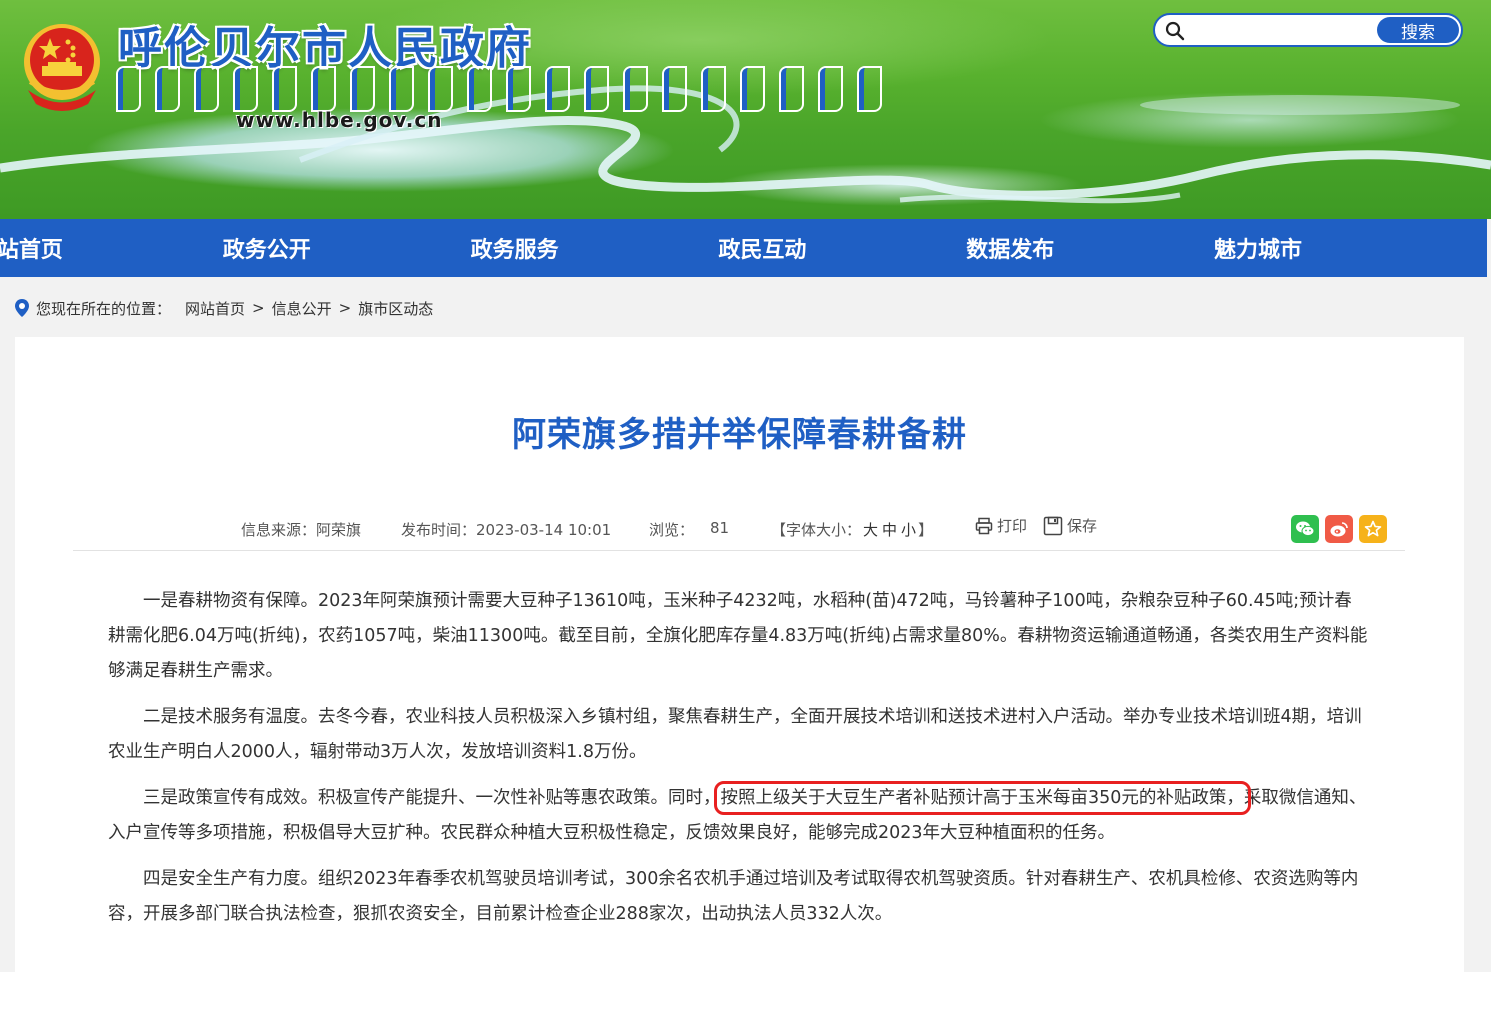  I want to click on share-weibo-button, so click(1339, 529).